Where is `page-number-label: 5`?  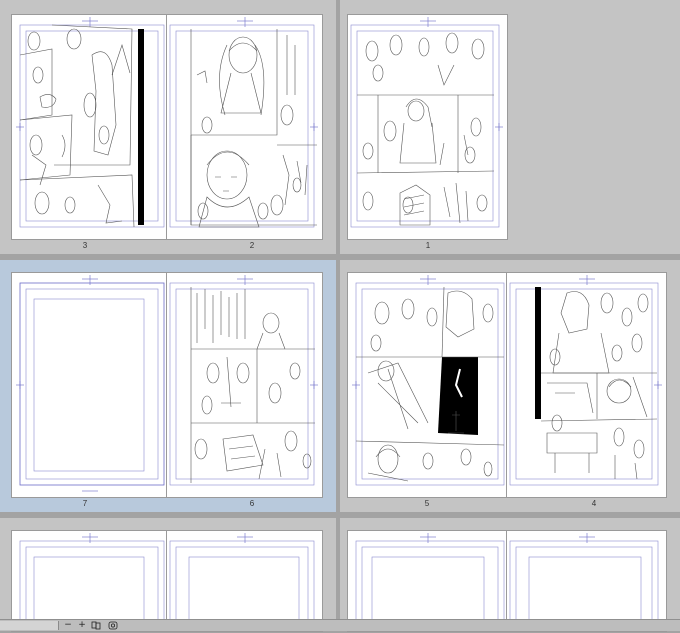 page-number-label: 5 is located at coordinates (427, 503).